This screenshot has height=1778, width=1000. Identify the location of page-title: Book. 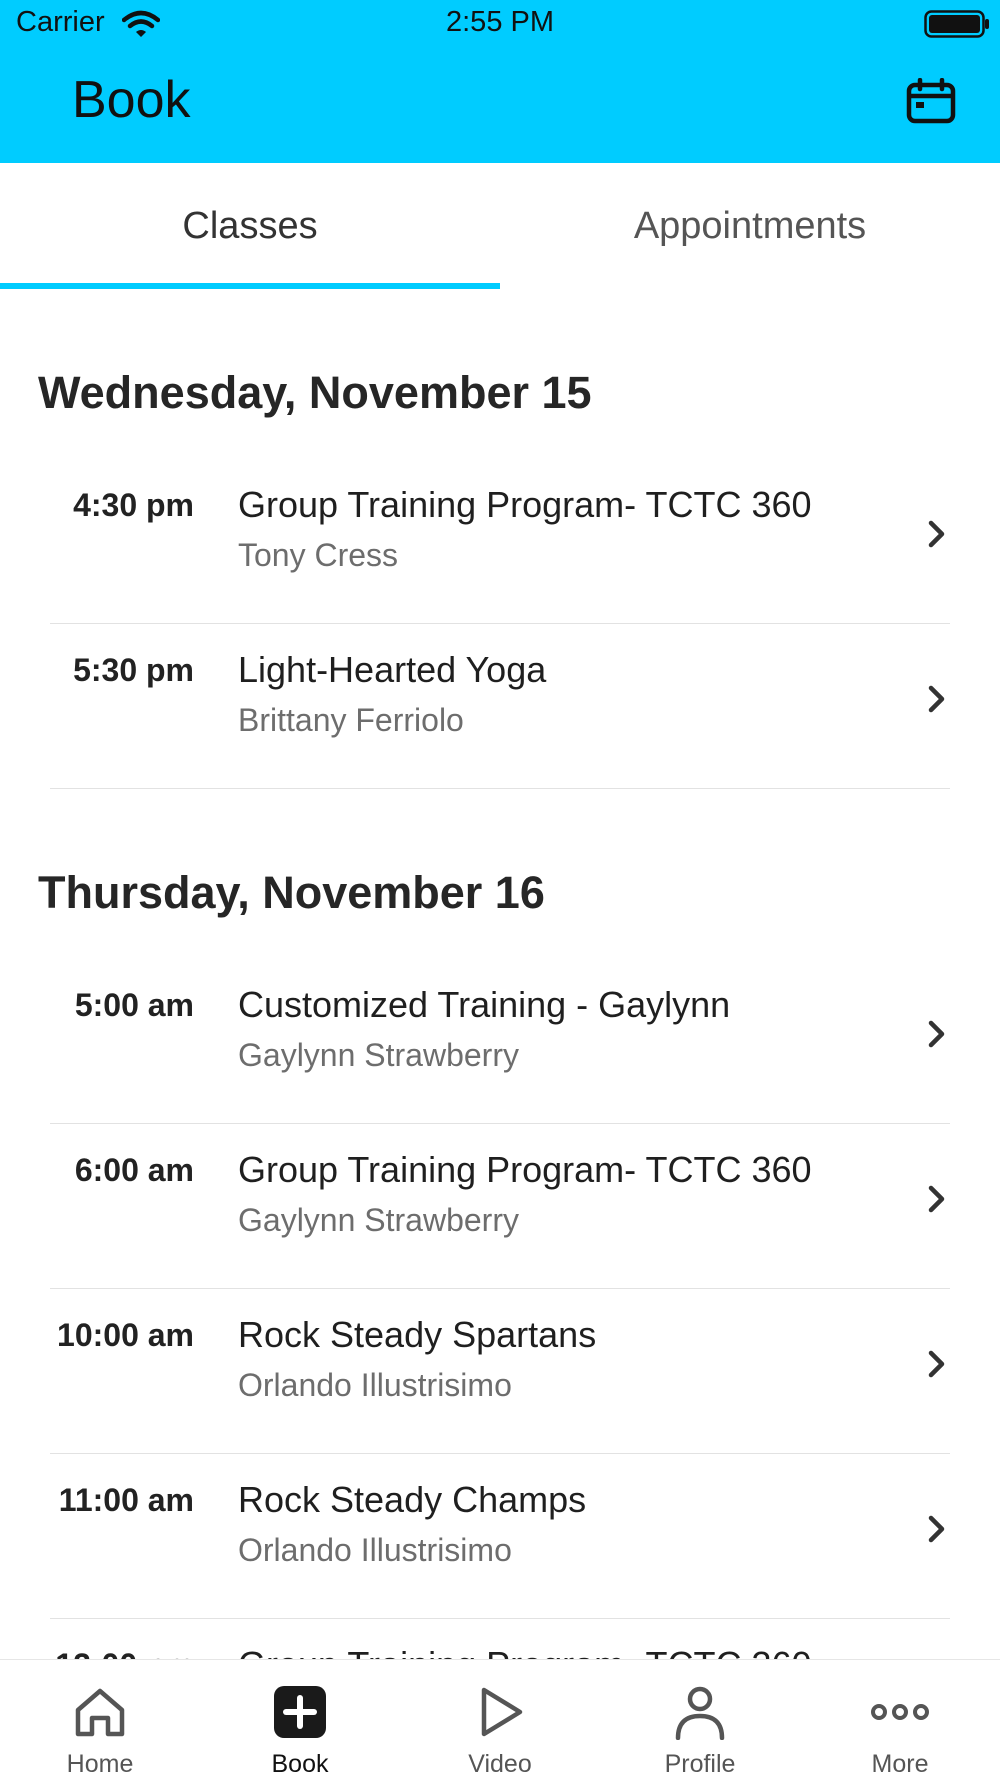
(131, 100).